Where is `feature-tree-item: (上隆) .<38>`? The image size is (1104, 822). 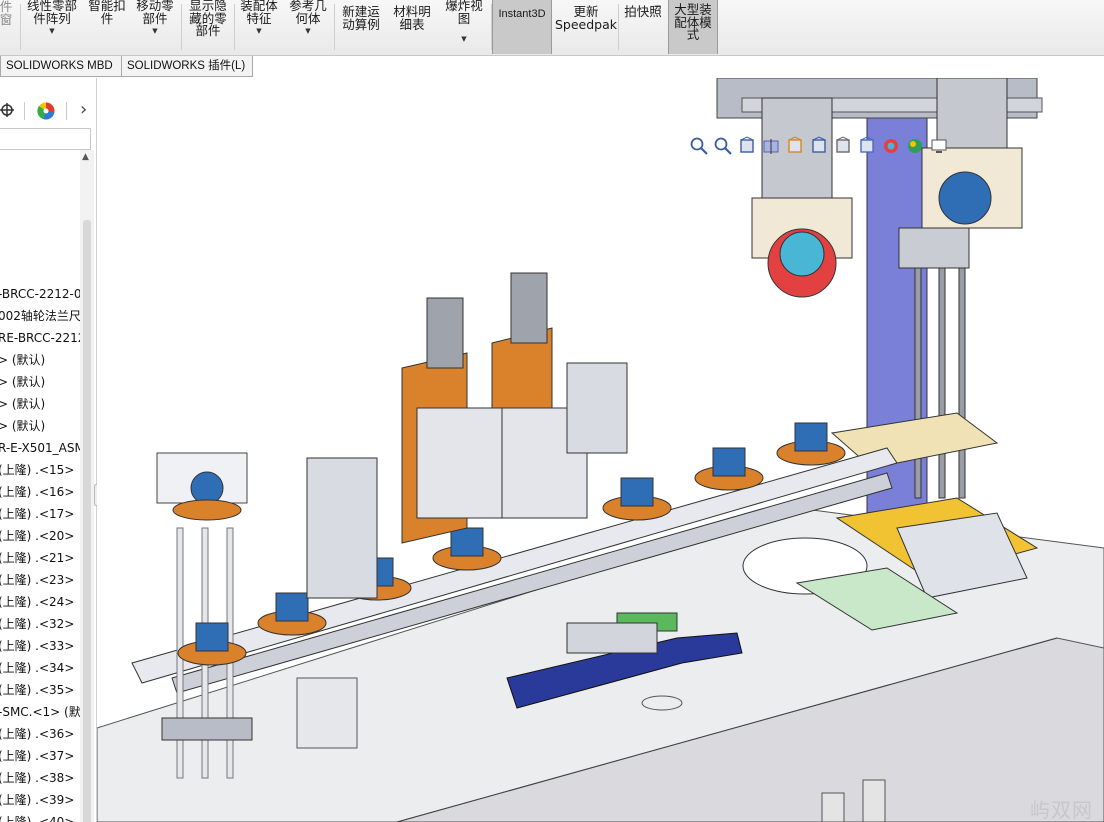
feature-tree-item: (上隆) .<38> is located at coordinates (41, 778).